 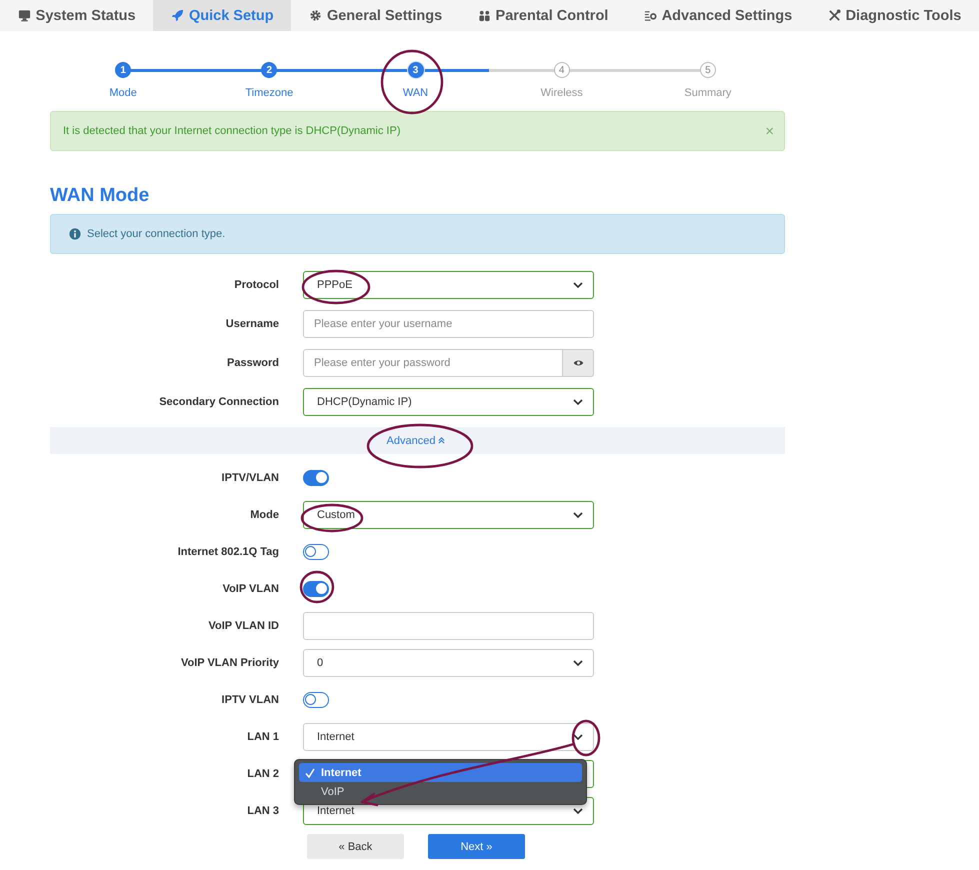 I want to click on step-number: 2, so click(x=269, y=70).